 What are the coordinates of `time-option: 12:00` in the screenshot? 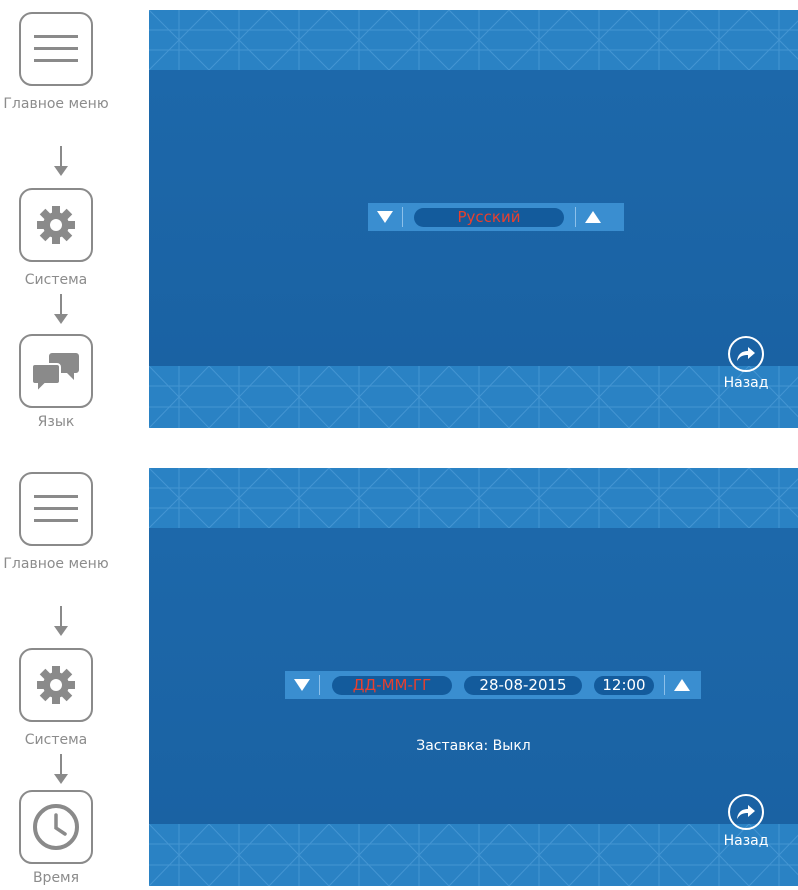 It's located at (624, 685).